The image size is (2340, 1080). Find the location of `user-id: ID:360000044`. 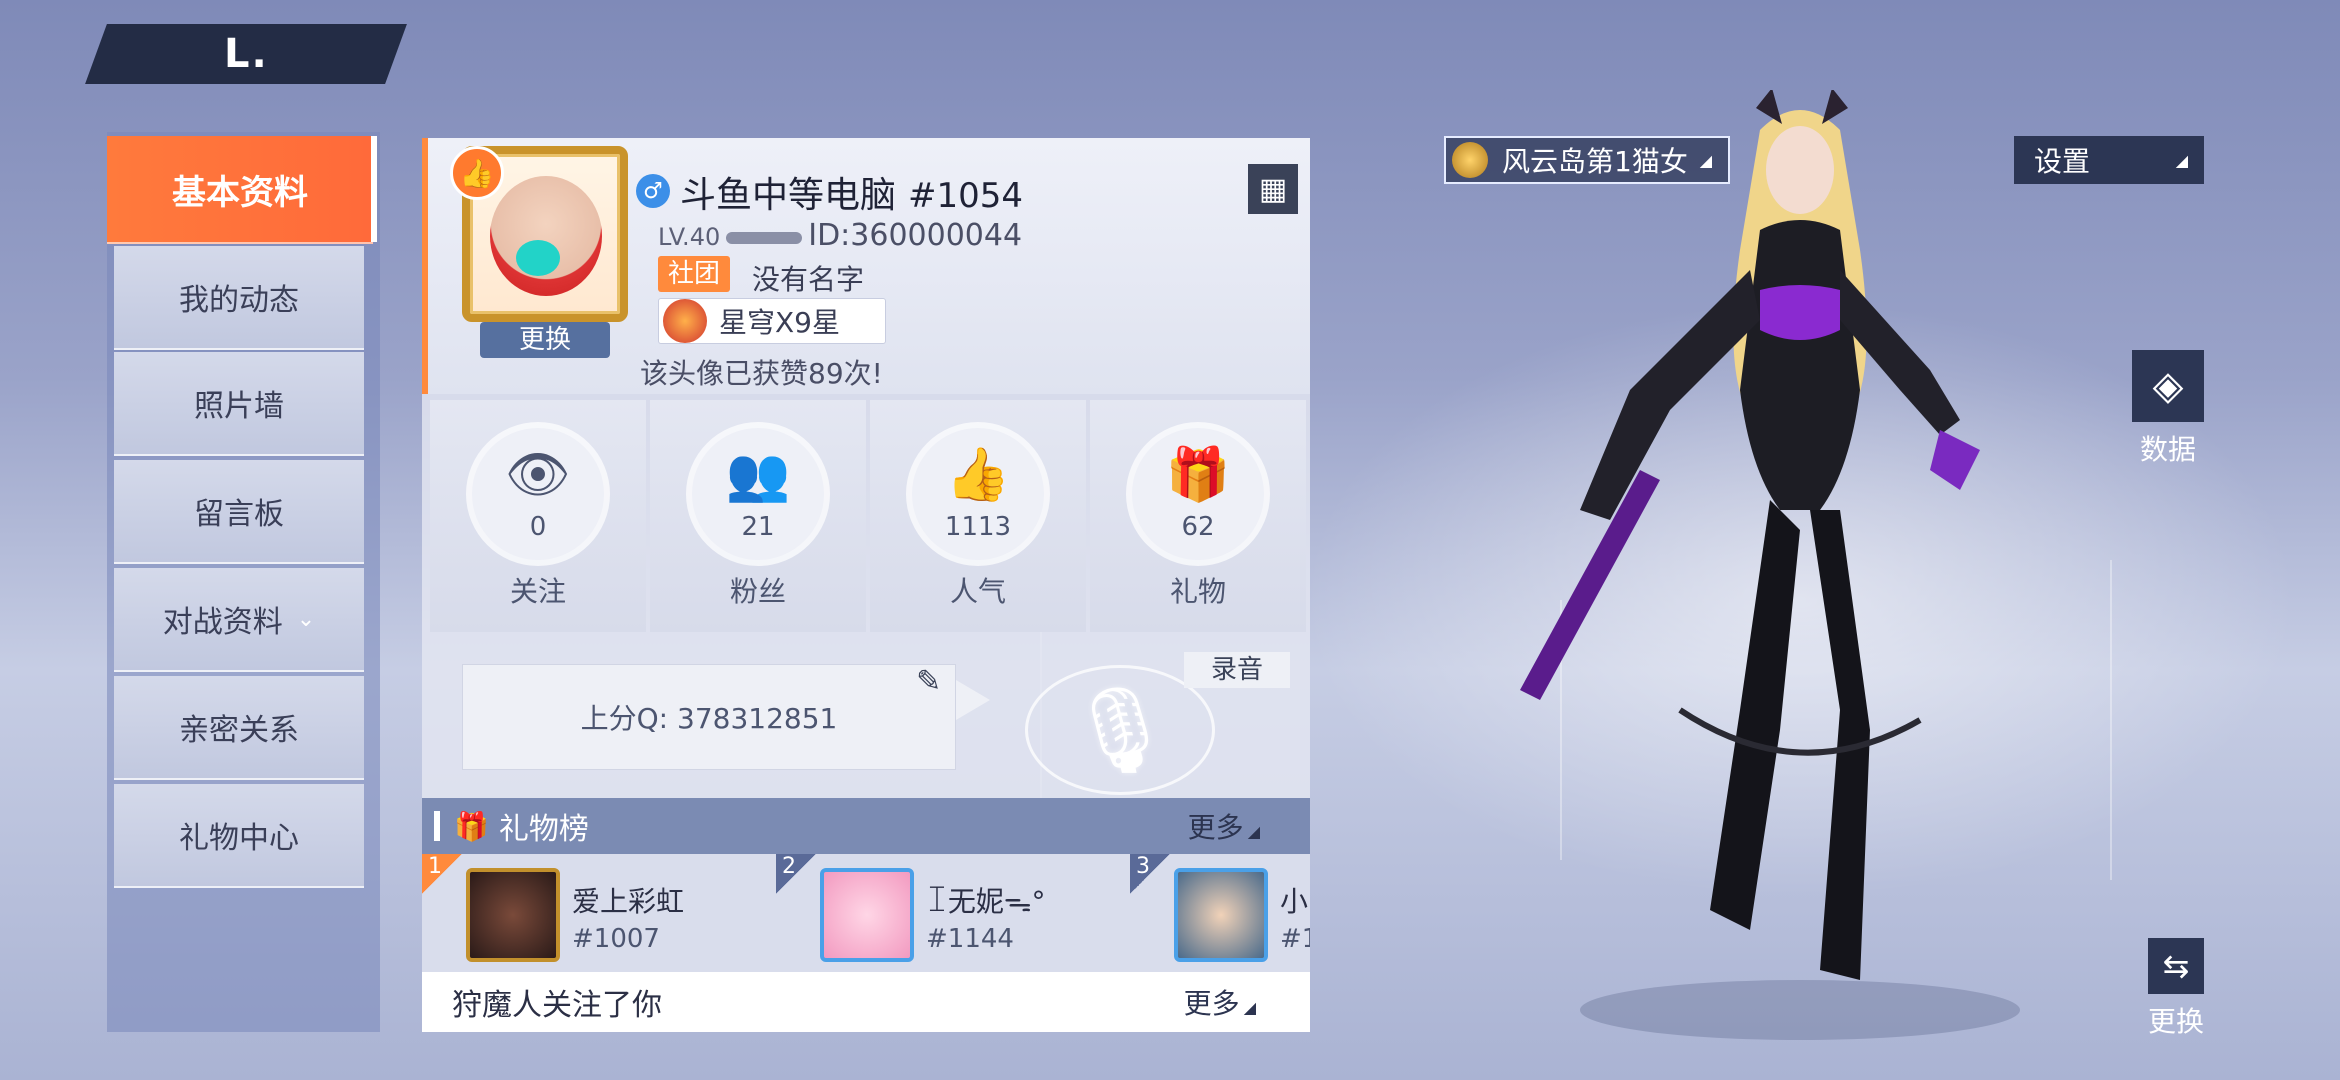

user-id: ID:360000044 is located at coordinates (915, 235).